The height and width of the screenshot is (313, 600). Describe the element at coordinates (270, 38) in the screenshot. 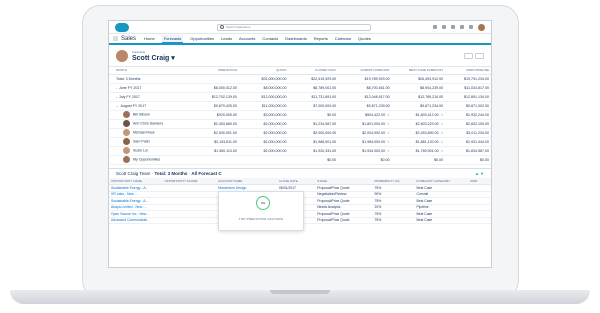

I see `nav-contacts: Contacts` at that location.